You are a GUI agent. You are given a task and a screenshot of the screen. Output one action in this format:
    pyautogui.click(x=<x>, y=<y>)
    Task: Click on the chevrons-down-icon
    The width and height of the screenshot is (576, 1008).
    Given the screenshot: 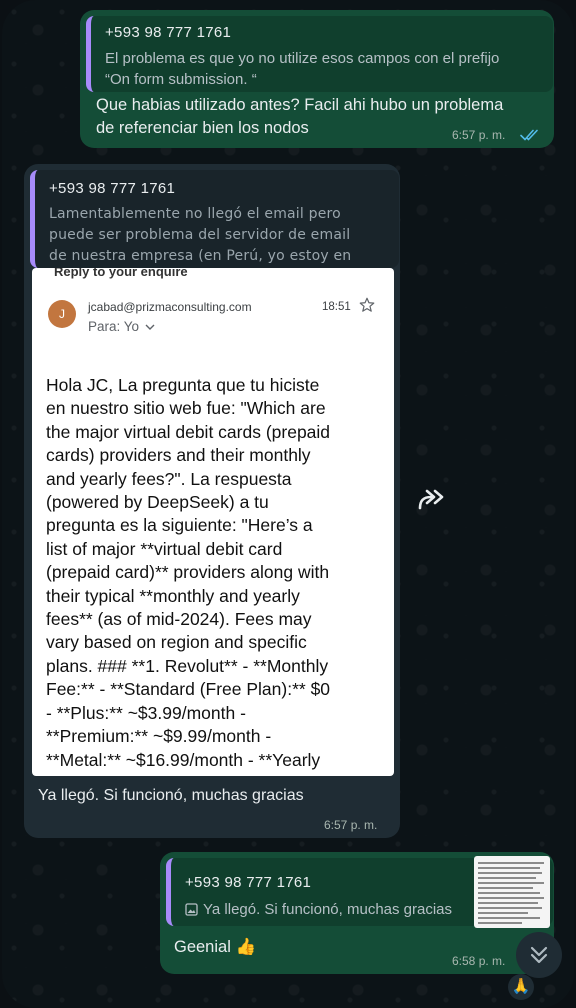 What is the action you would take?
    pyautogui.click(x=539, y=955)
    